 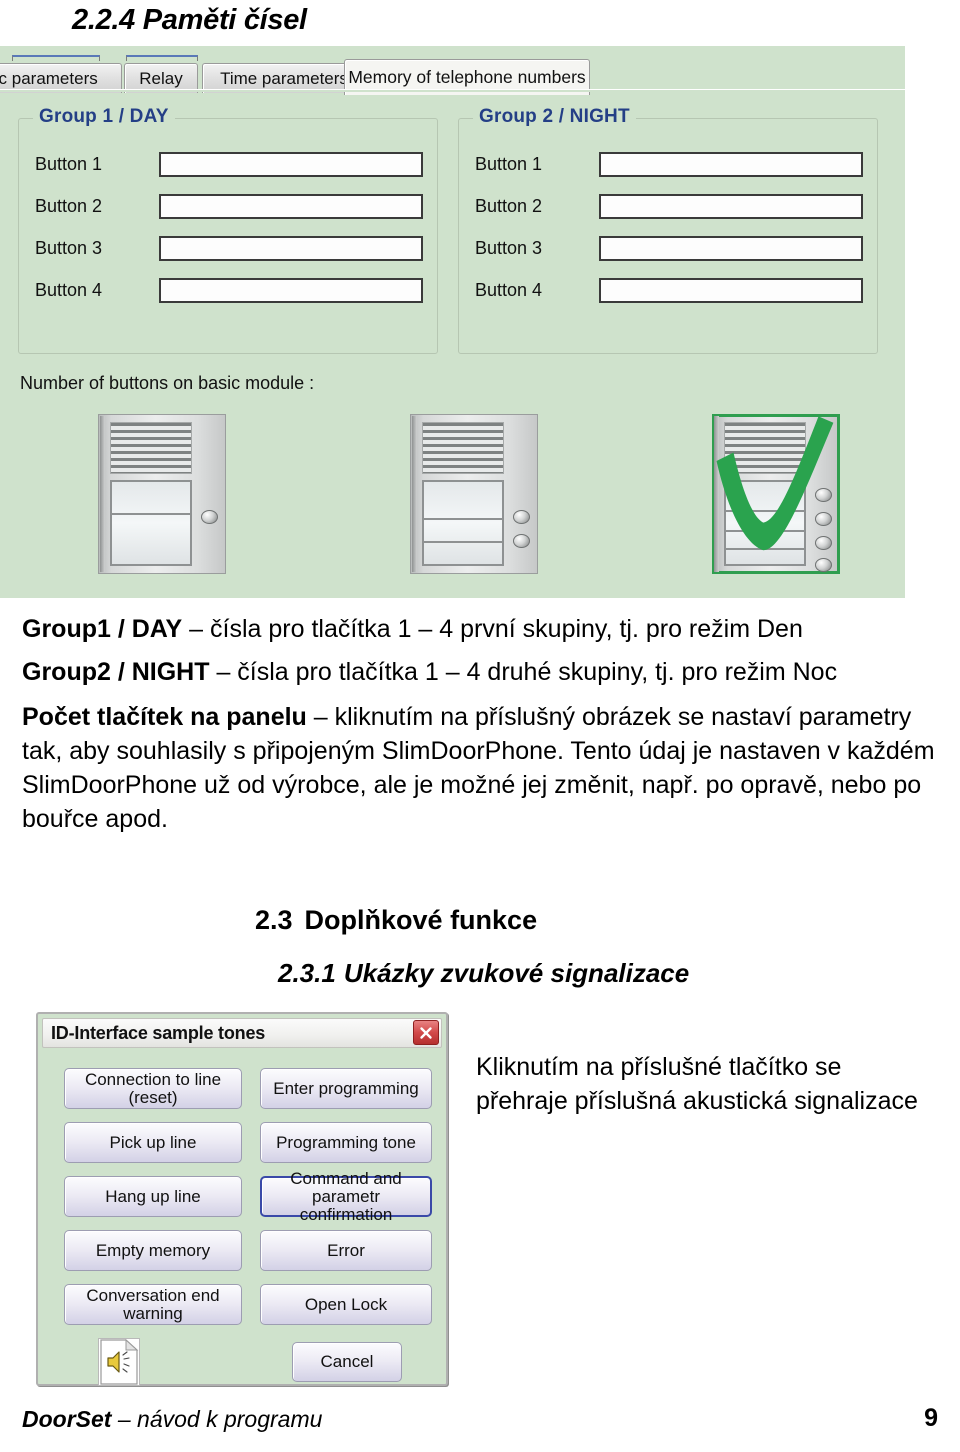 I want to click on page-number: 9, so click(x=931, y=1418).